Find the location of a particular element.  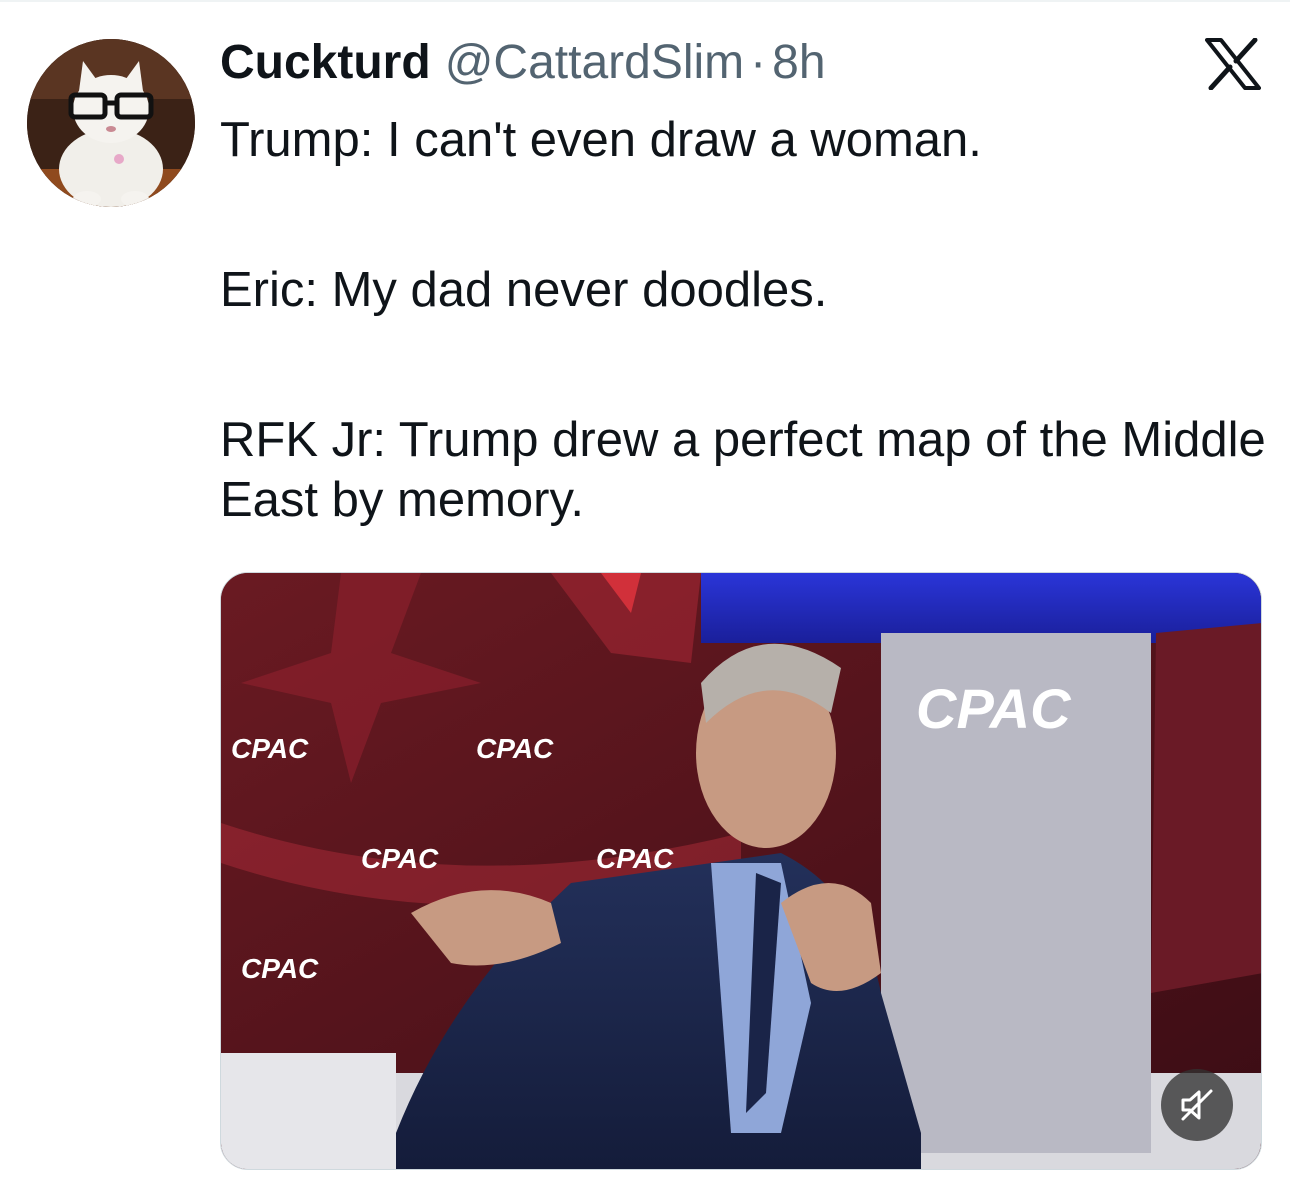

cat-avatar-icon is located at coordinates (111, 123).